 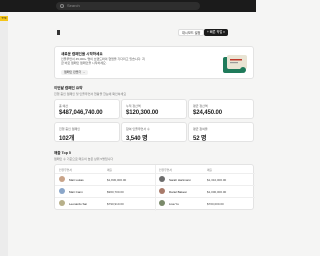 I want to click on stat-card: 진행 중인 캠페인 102개, so click(x=87, y=132).